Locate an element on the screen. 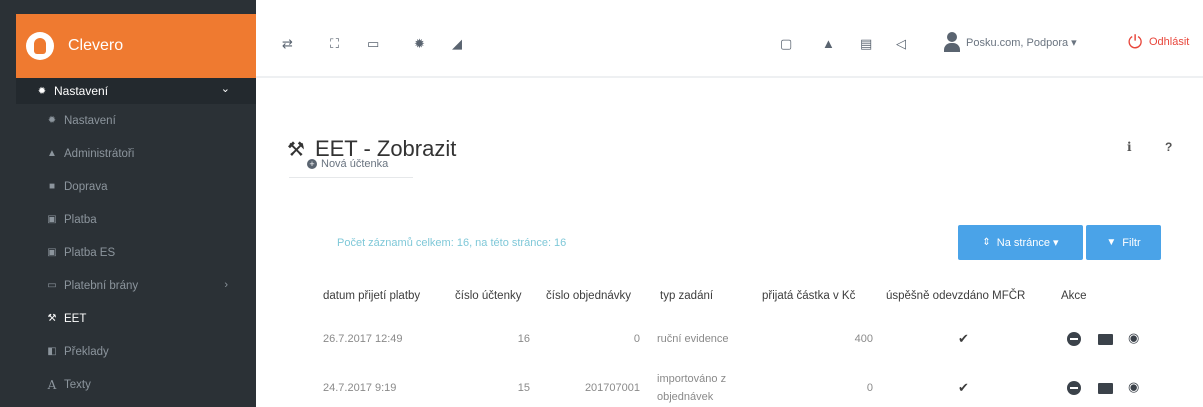  sidebar-item-platebni-brany: ▭ Platební brány › is located at coordinates (136, 285).